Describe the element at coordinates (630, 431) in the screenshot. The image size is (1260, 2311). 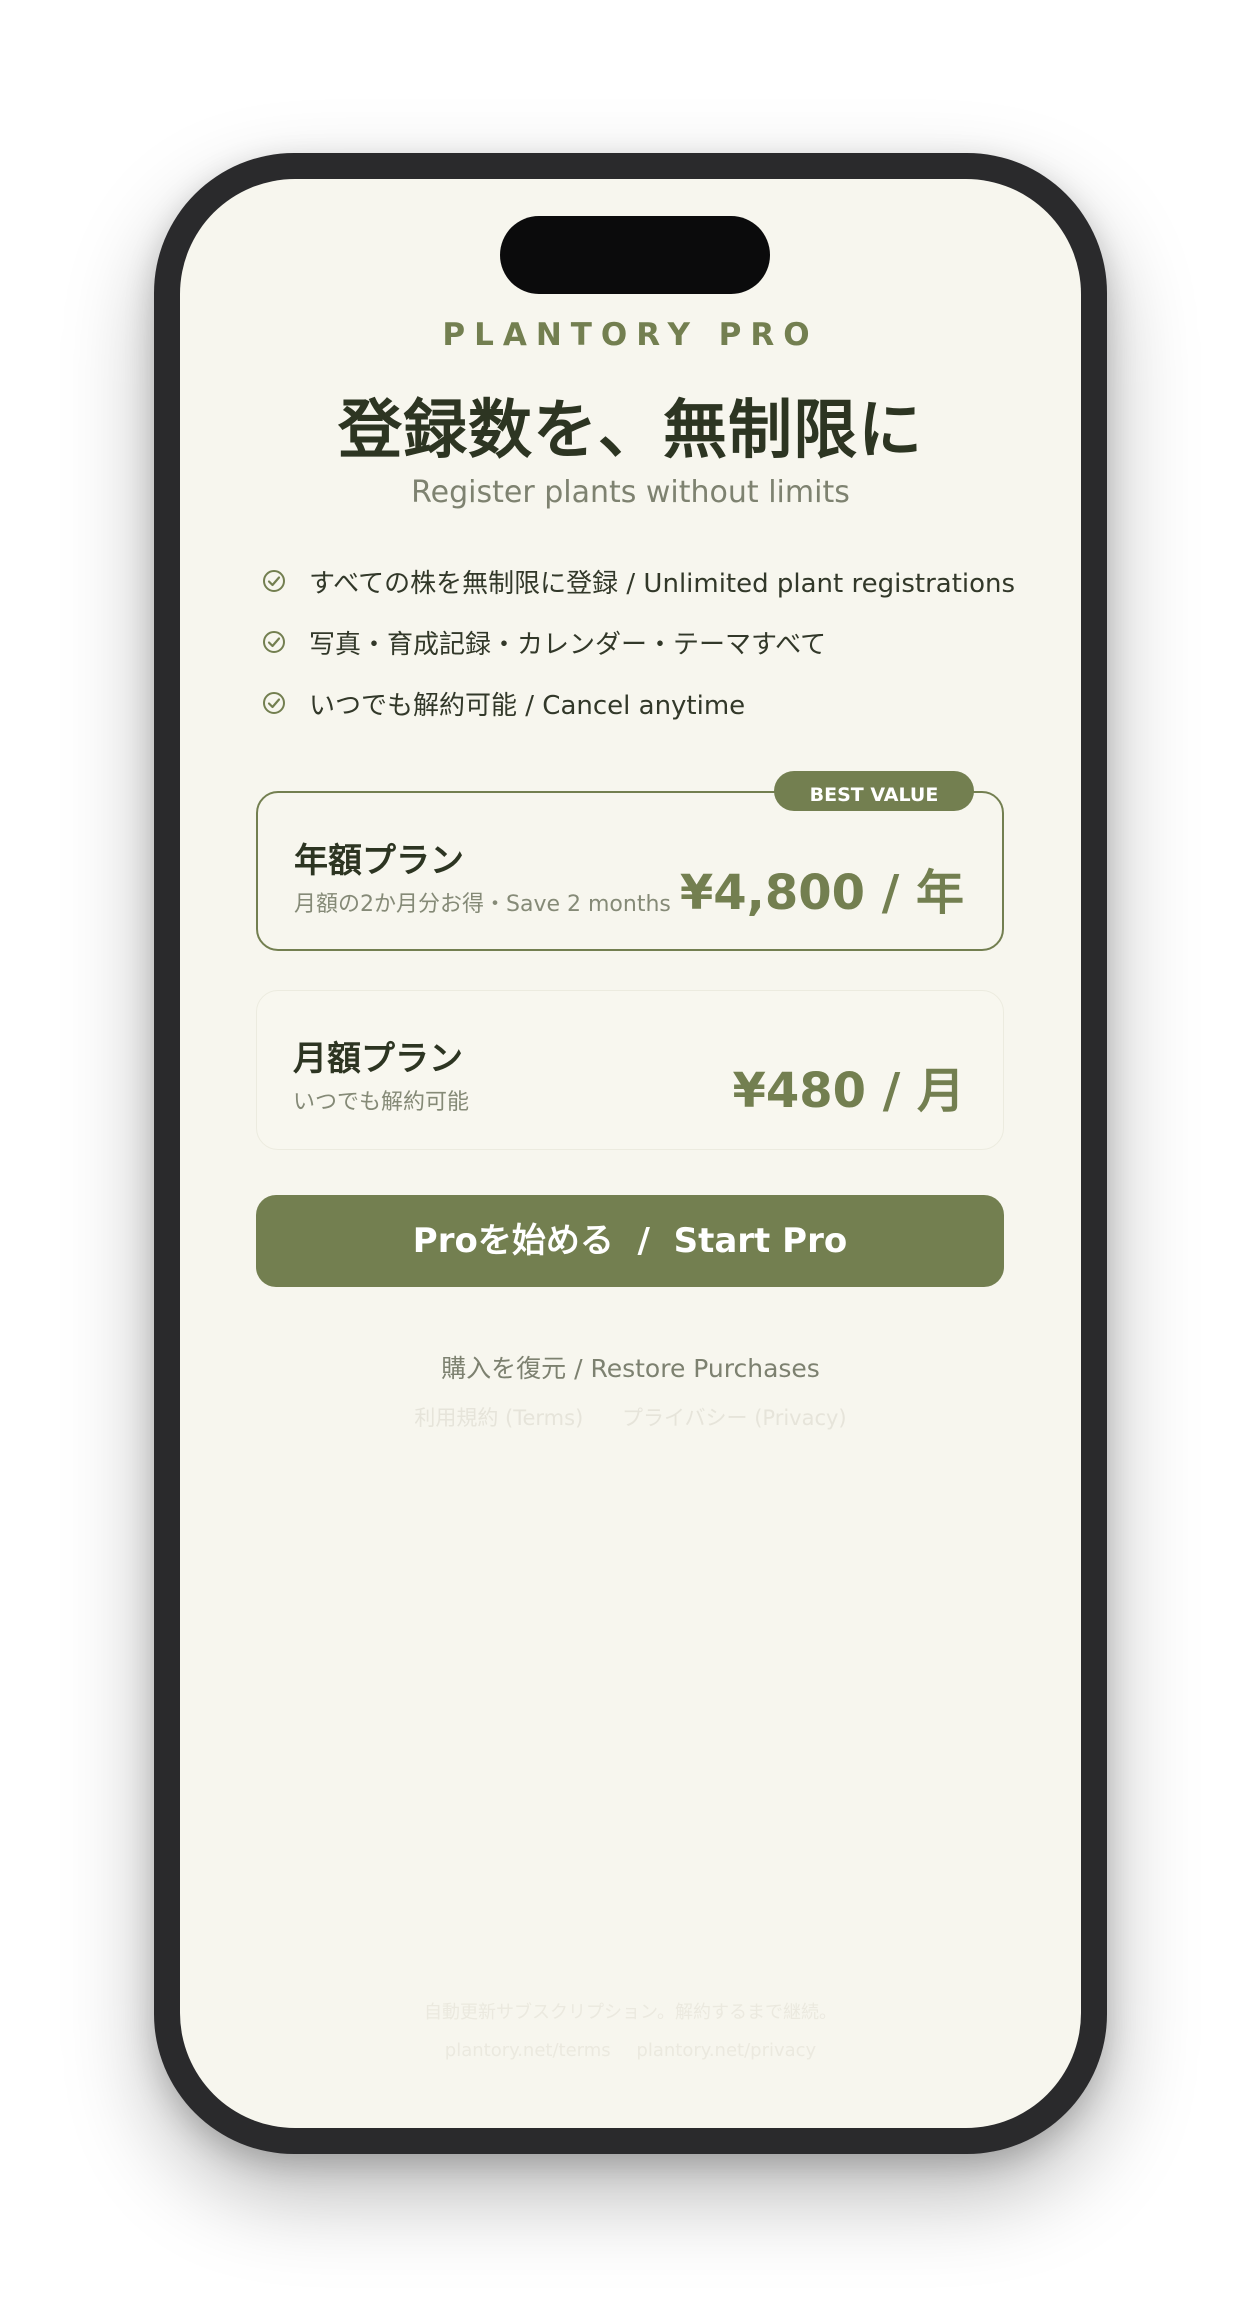
I see `page-title: 登録数を、無制限に` at that location.